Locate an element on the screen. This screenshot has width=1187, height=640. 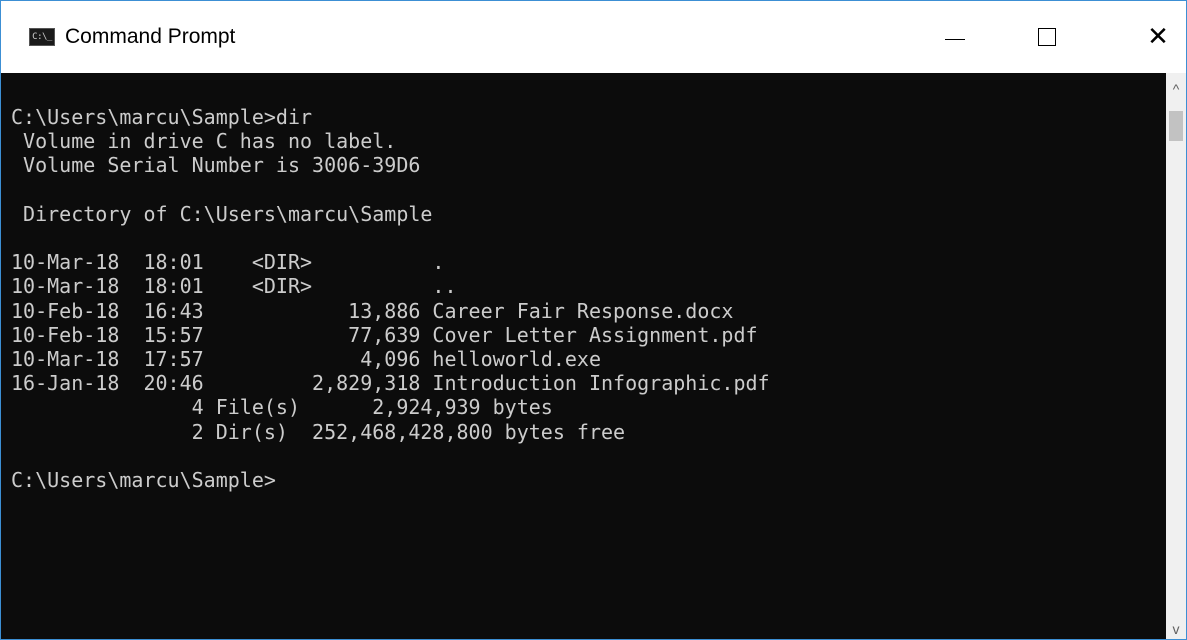
console-line: 2 Dir(s) 252,468,428,800 bytes free is located at coordinates (318, 431).